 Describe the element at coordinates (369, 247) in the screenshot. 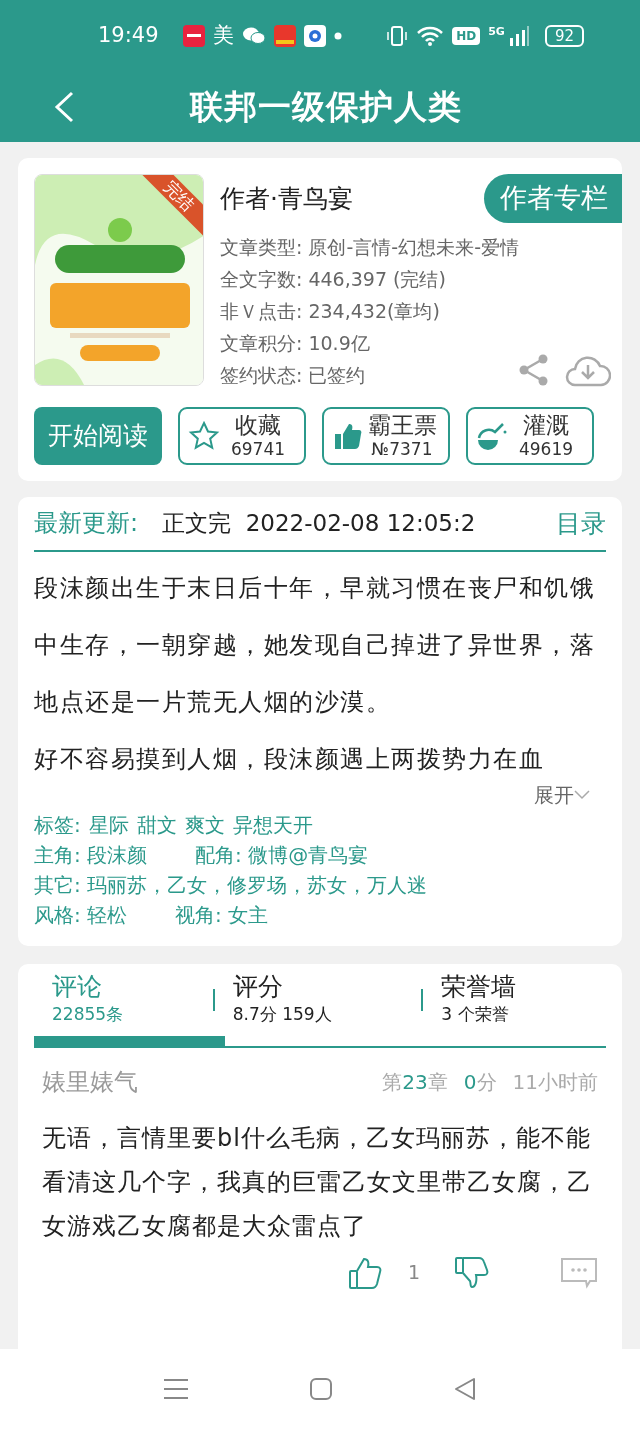

I see `info-line: 文章类型: 原创-言情-幻想未来-爱情` at that location.